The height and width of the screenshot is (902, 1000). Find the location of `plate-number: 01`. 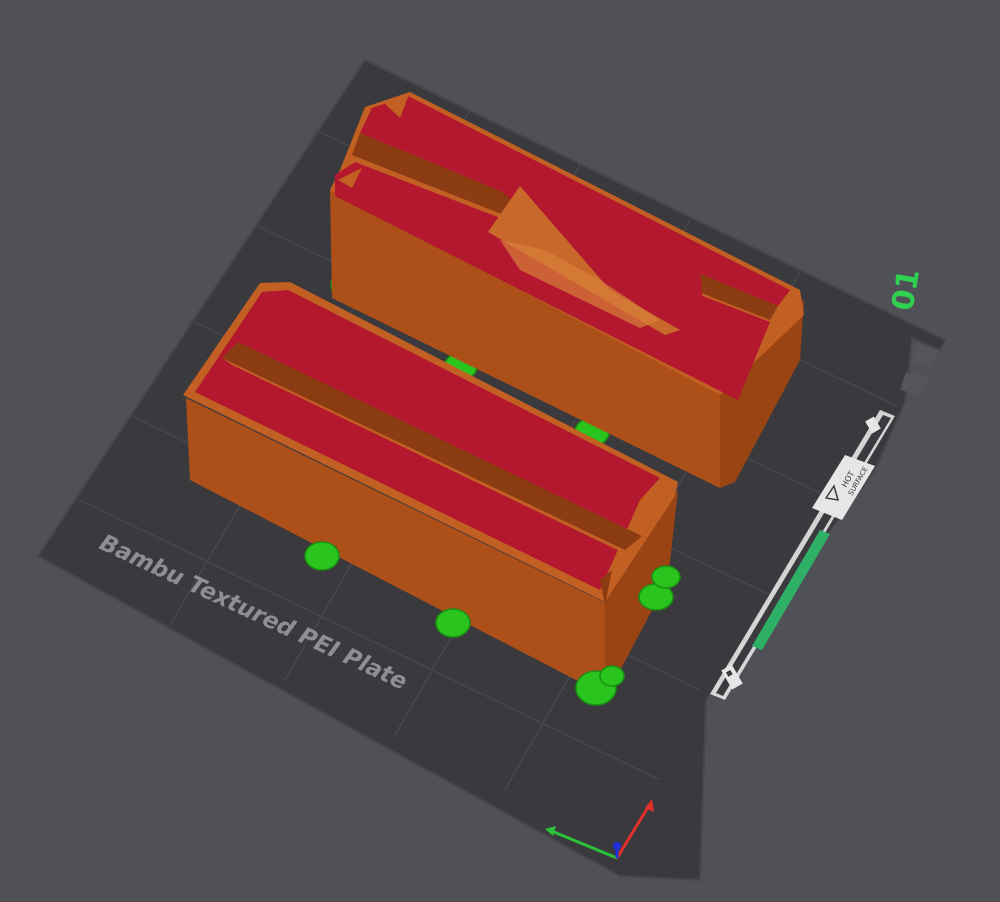

plate-number: 01 is located at coordinates (906, 289).